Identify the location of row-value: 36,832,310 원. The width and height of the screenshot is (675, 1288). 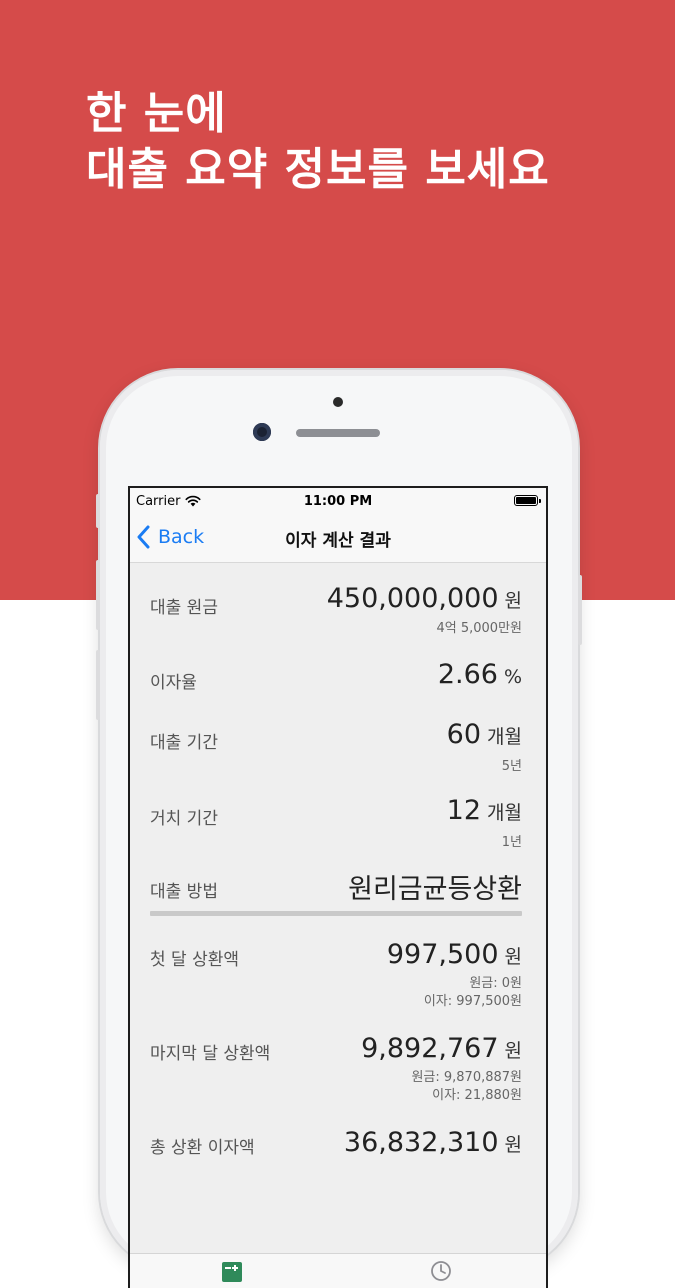
(433, 1142).